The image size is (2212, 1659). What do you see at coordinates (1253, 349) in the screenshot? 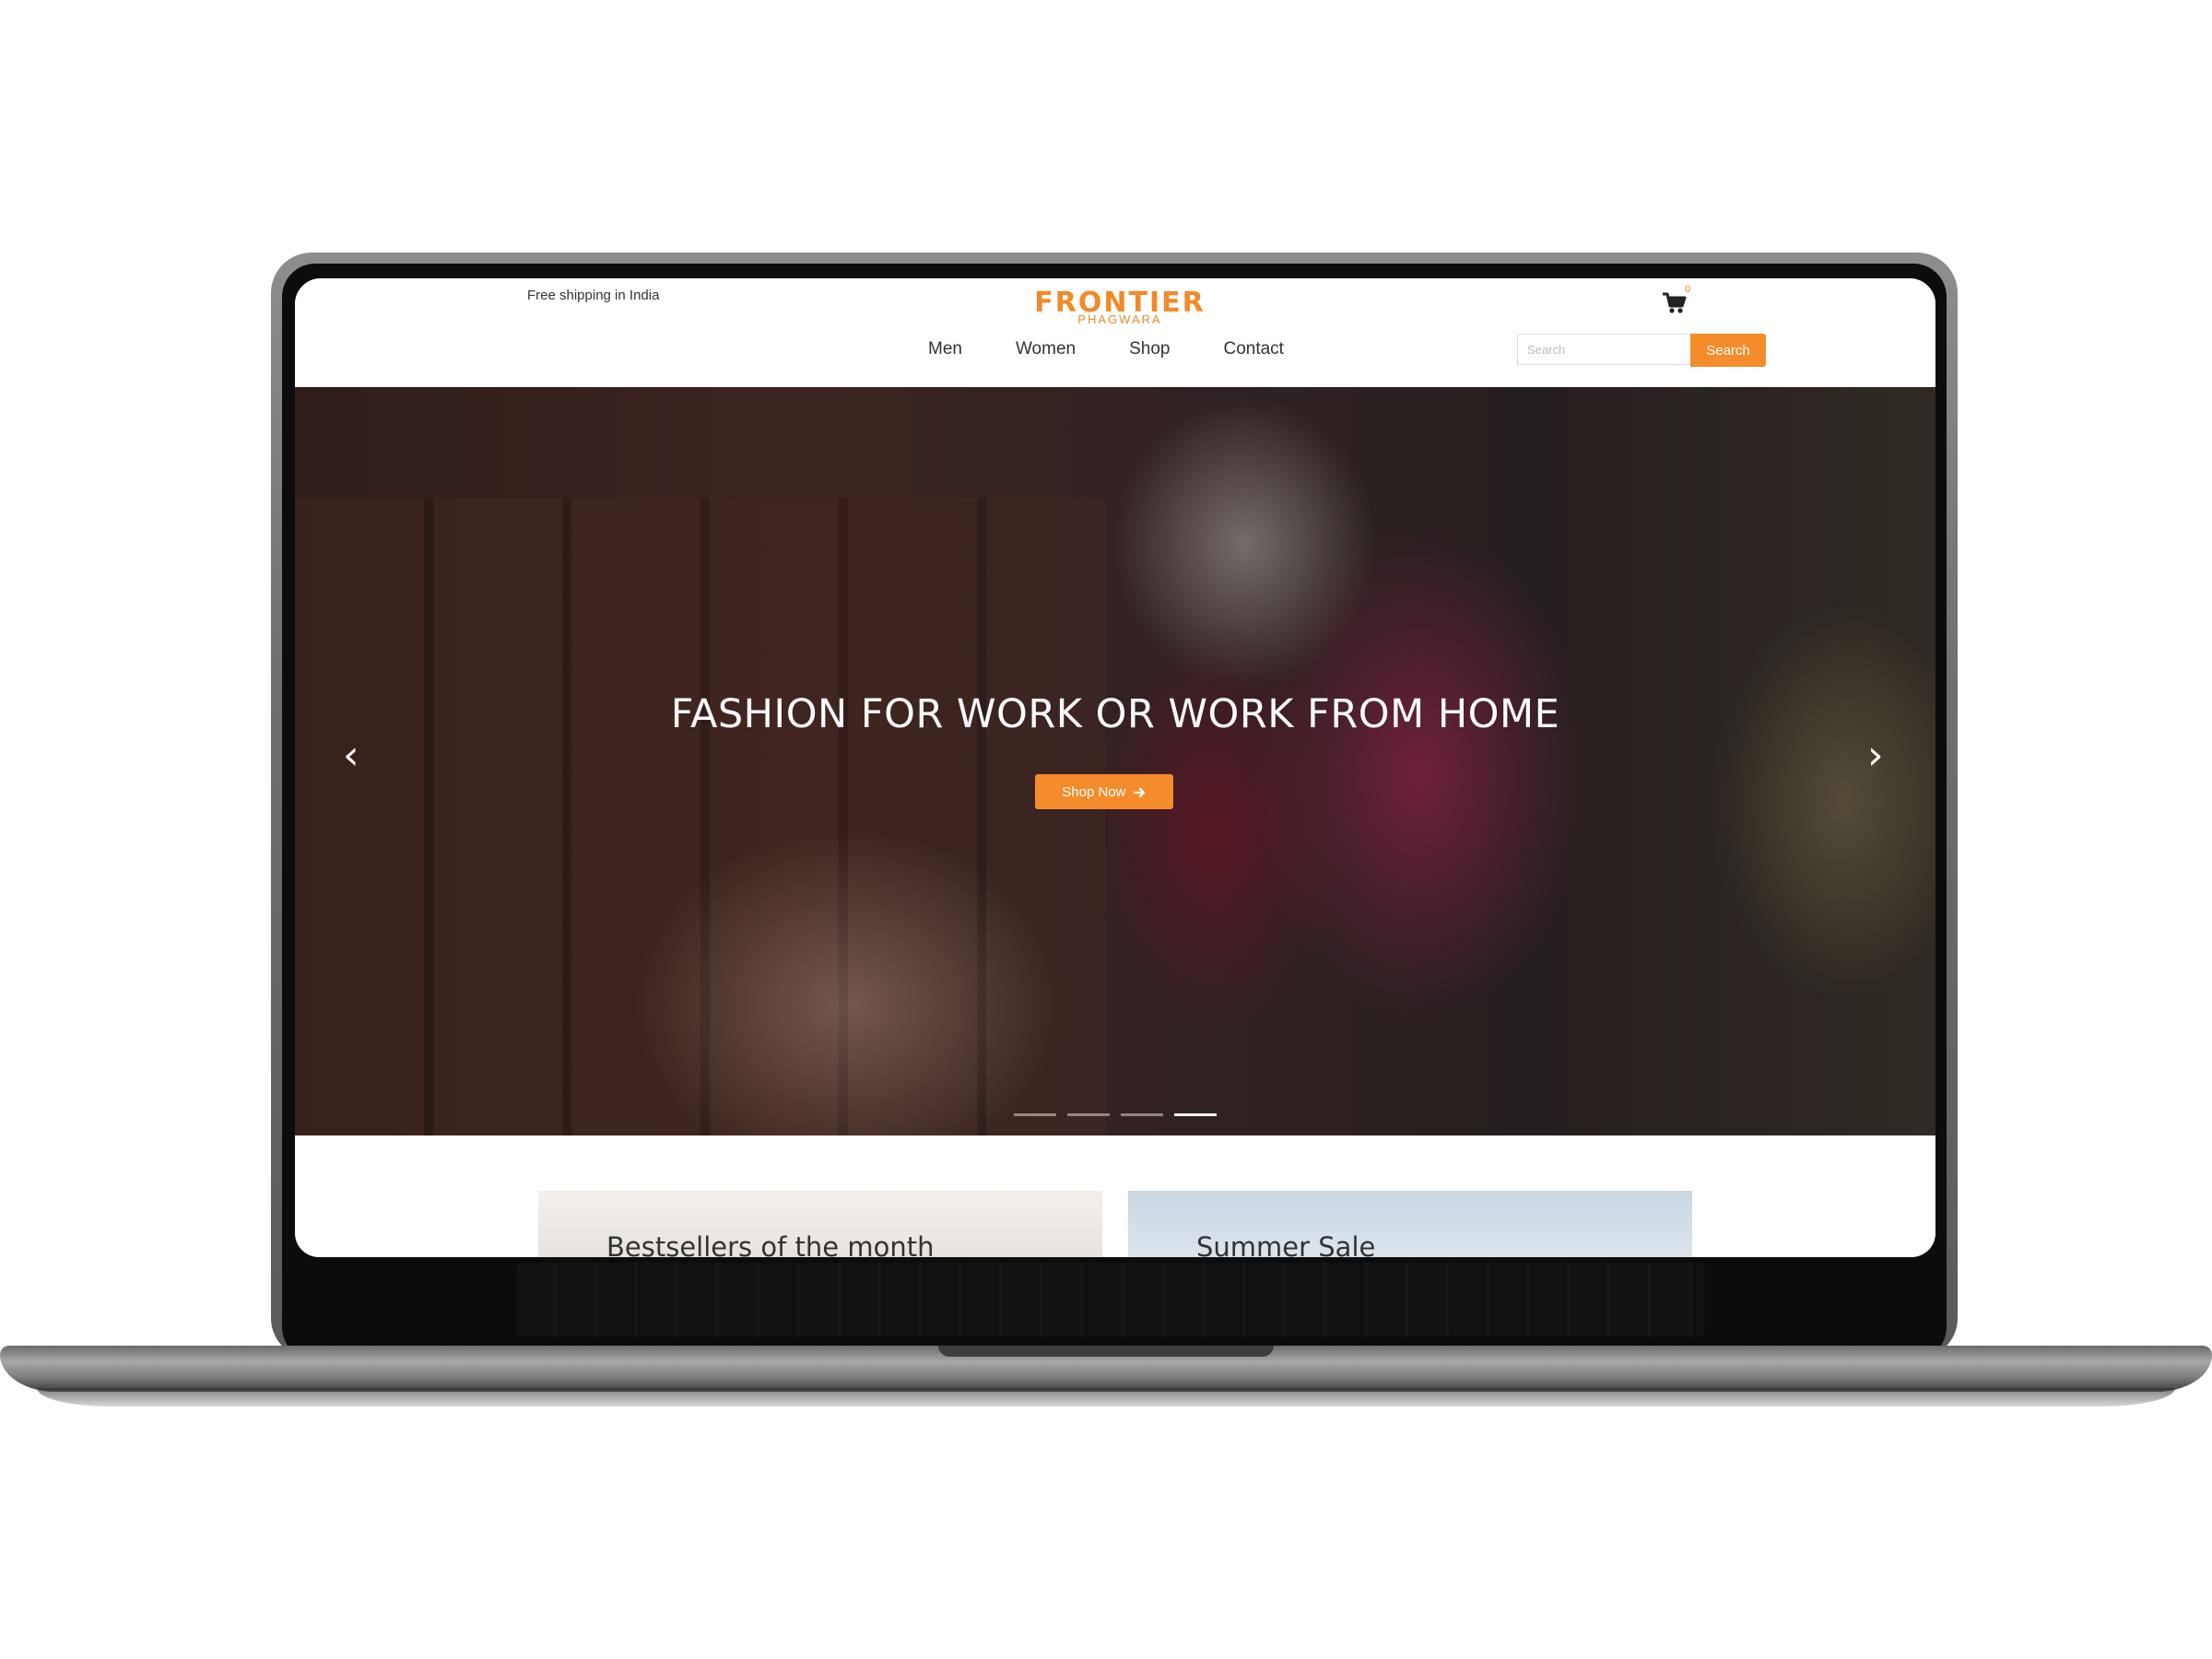
I see `nav-item-contact: Contact` at bounding box center [1253, 349].